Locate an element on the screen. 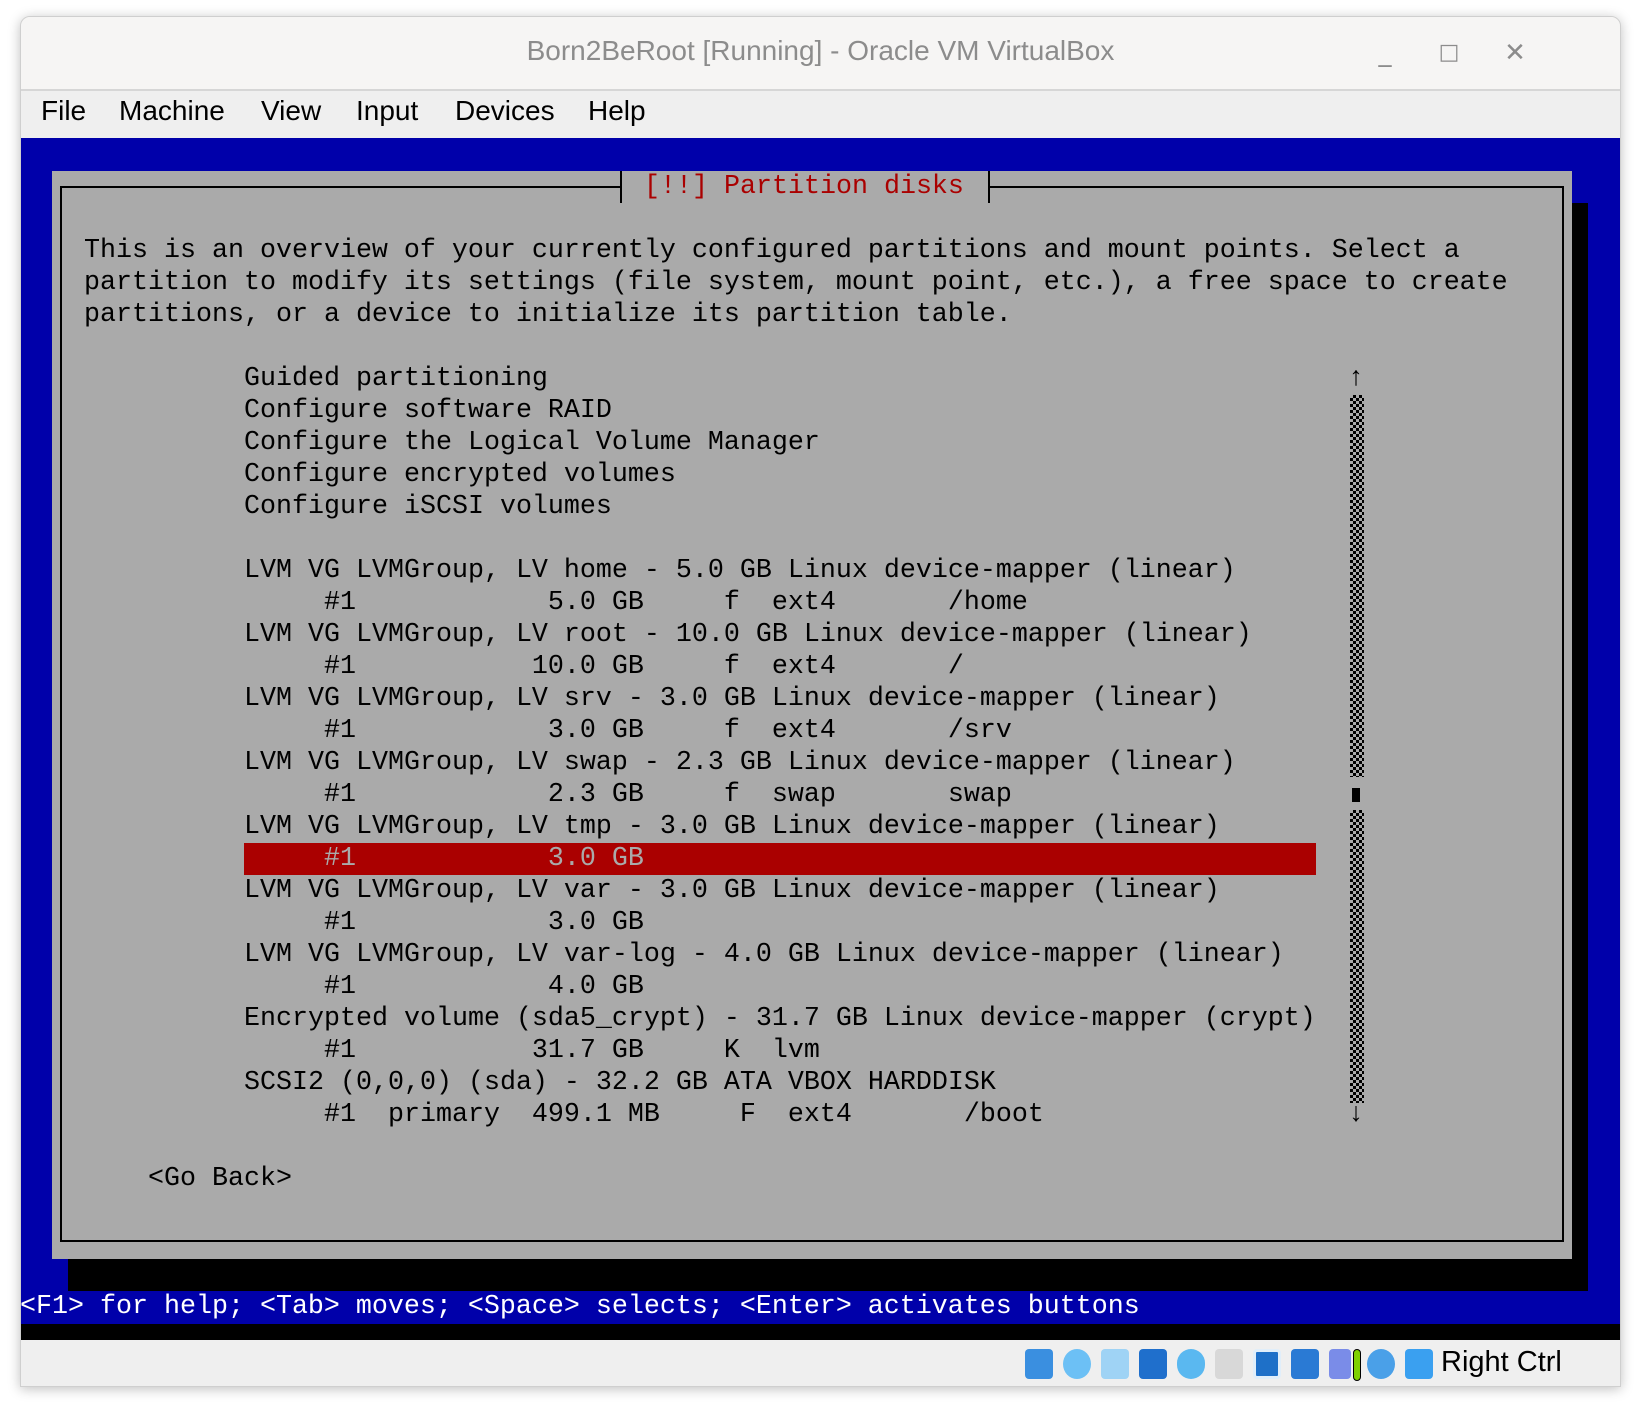  display-icon is located at coordinates (1267, 1364).